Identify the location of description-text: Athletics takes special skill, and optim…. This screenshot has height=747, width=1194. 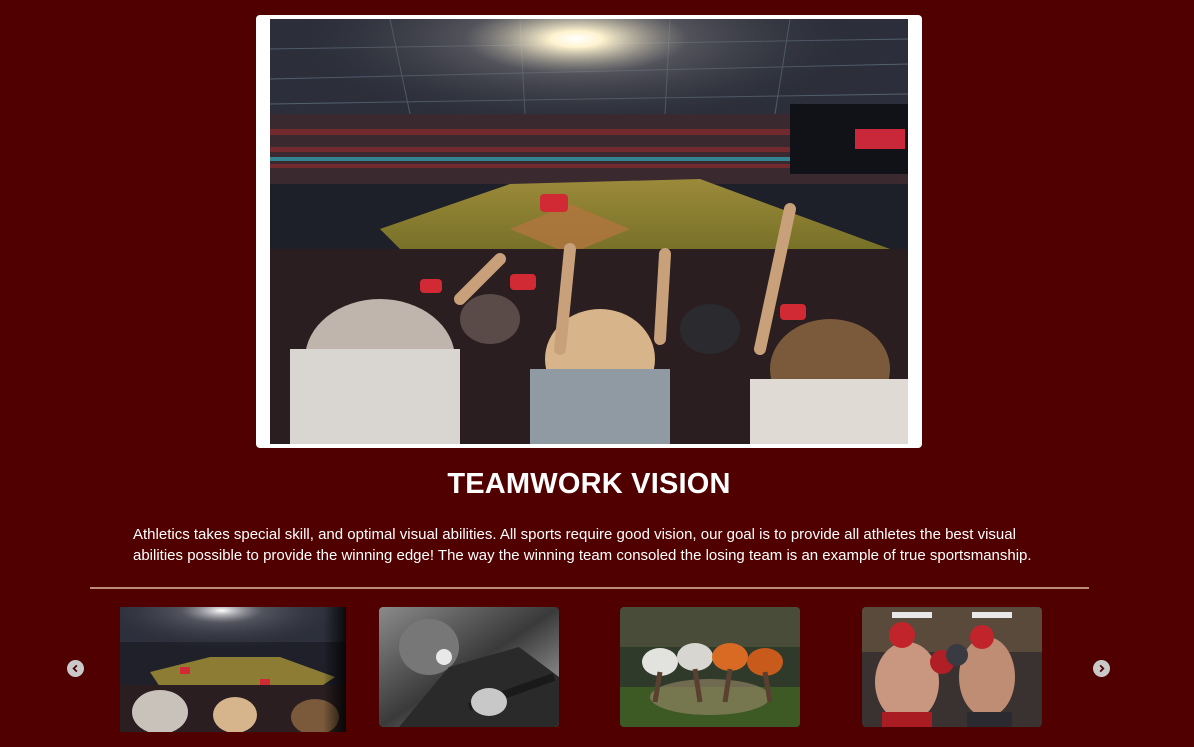
(582, 545).